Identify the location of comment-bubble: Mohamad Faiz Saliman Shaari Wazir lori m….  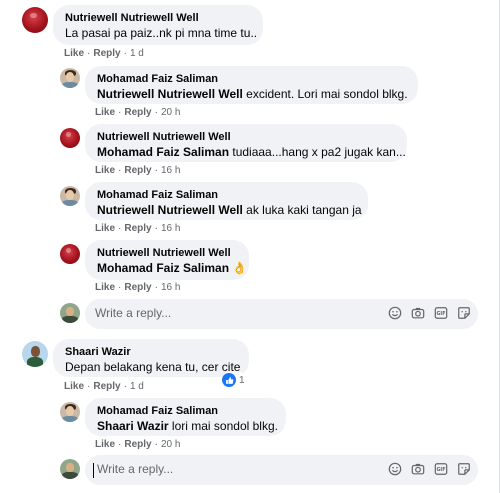
(185, 417).